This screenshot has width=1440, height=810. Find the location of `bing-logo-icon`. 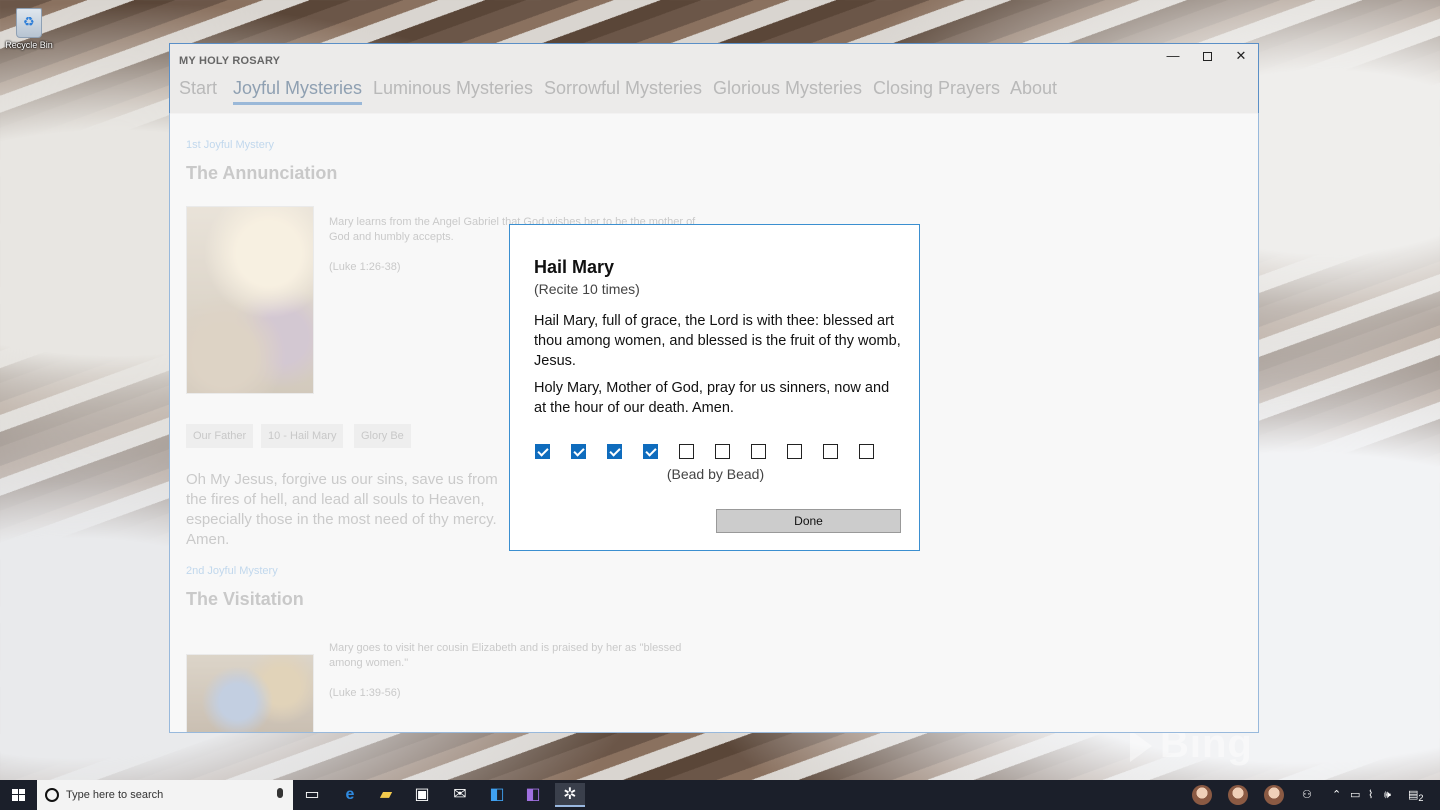

bing-logo-icon is located at coordinates (1141, 746).